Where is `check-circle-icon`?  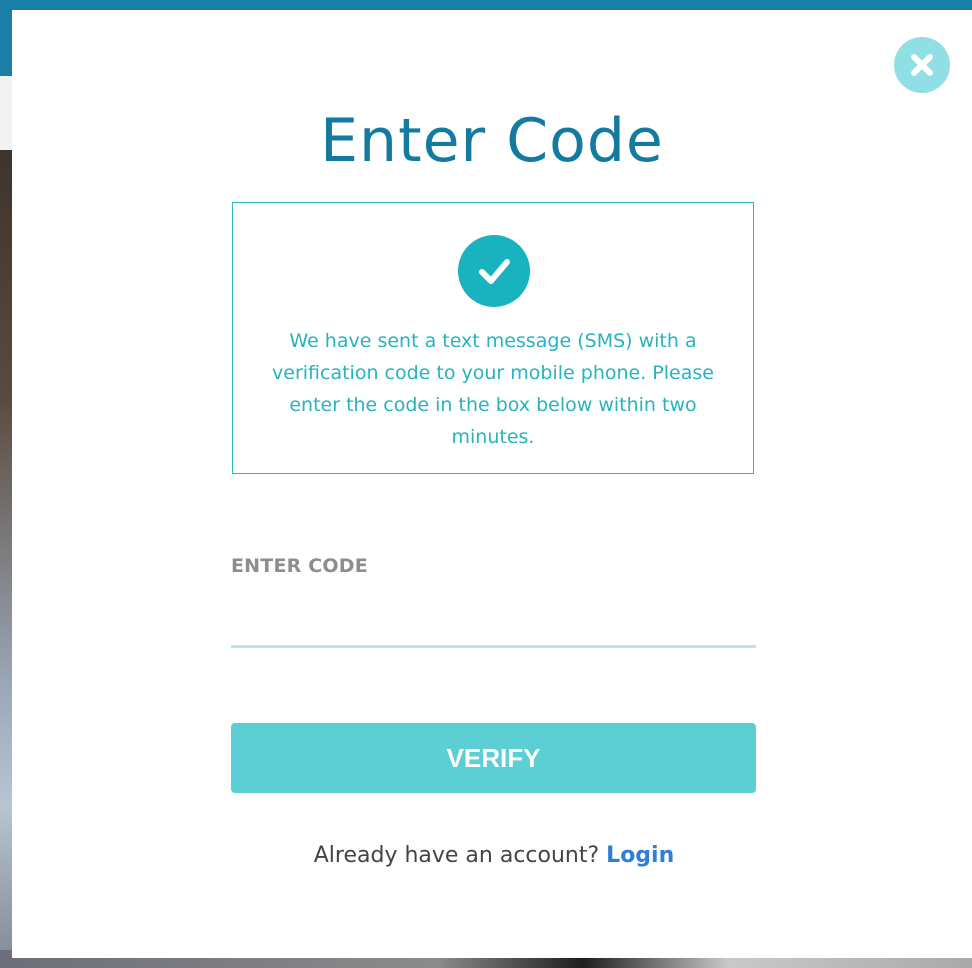 check-circle-icon is located at coordinates (494, 271).